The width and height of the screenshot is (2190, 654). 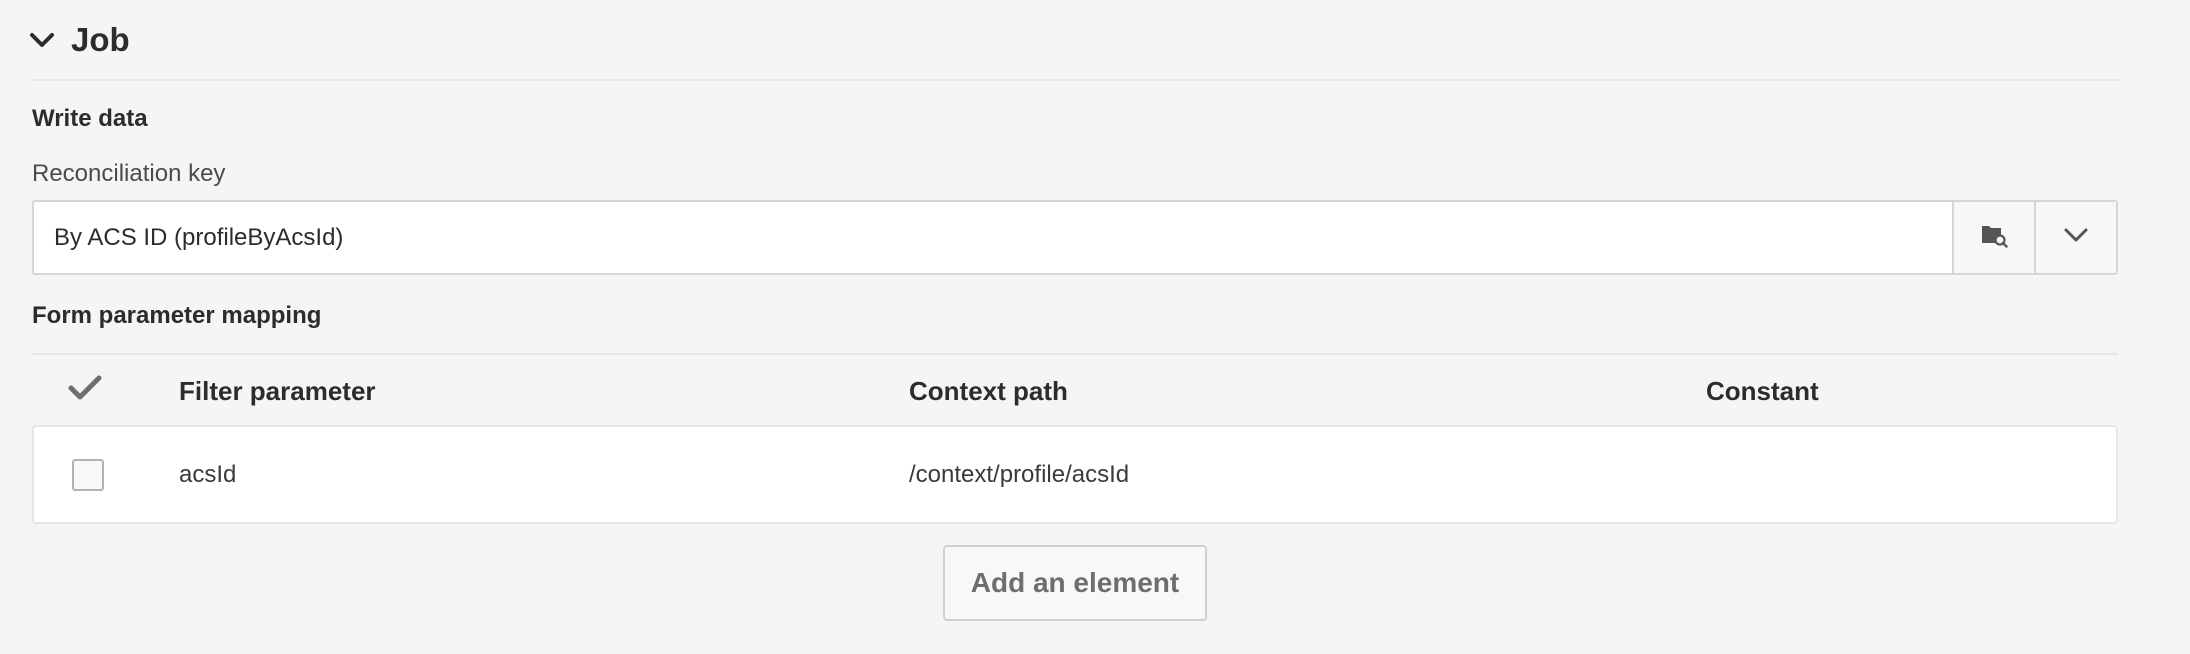 What do you see at coordinates (1019, 474) in the screenshot?
I see `row-context-path: /context/profile/acsId` at bounding box center [1019, 474].